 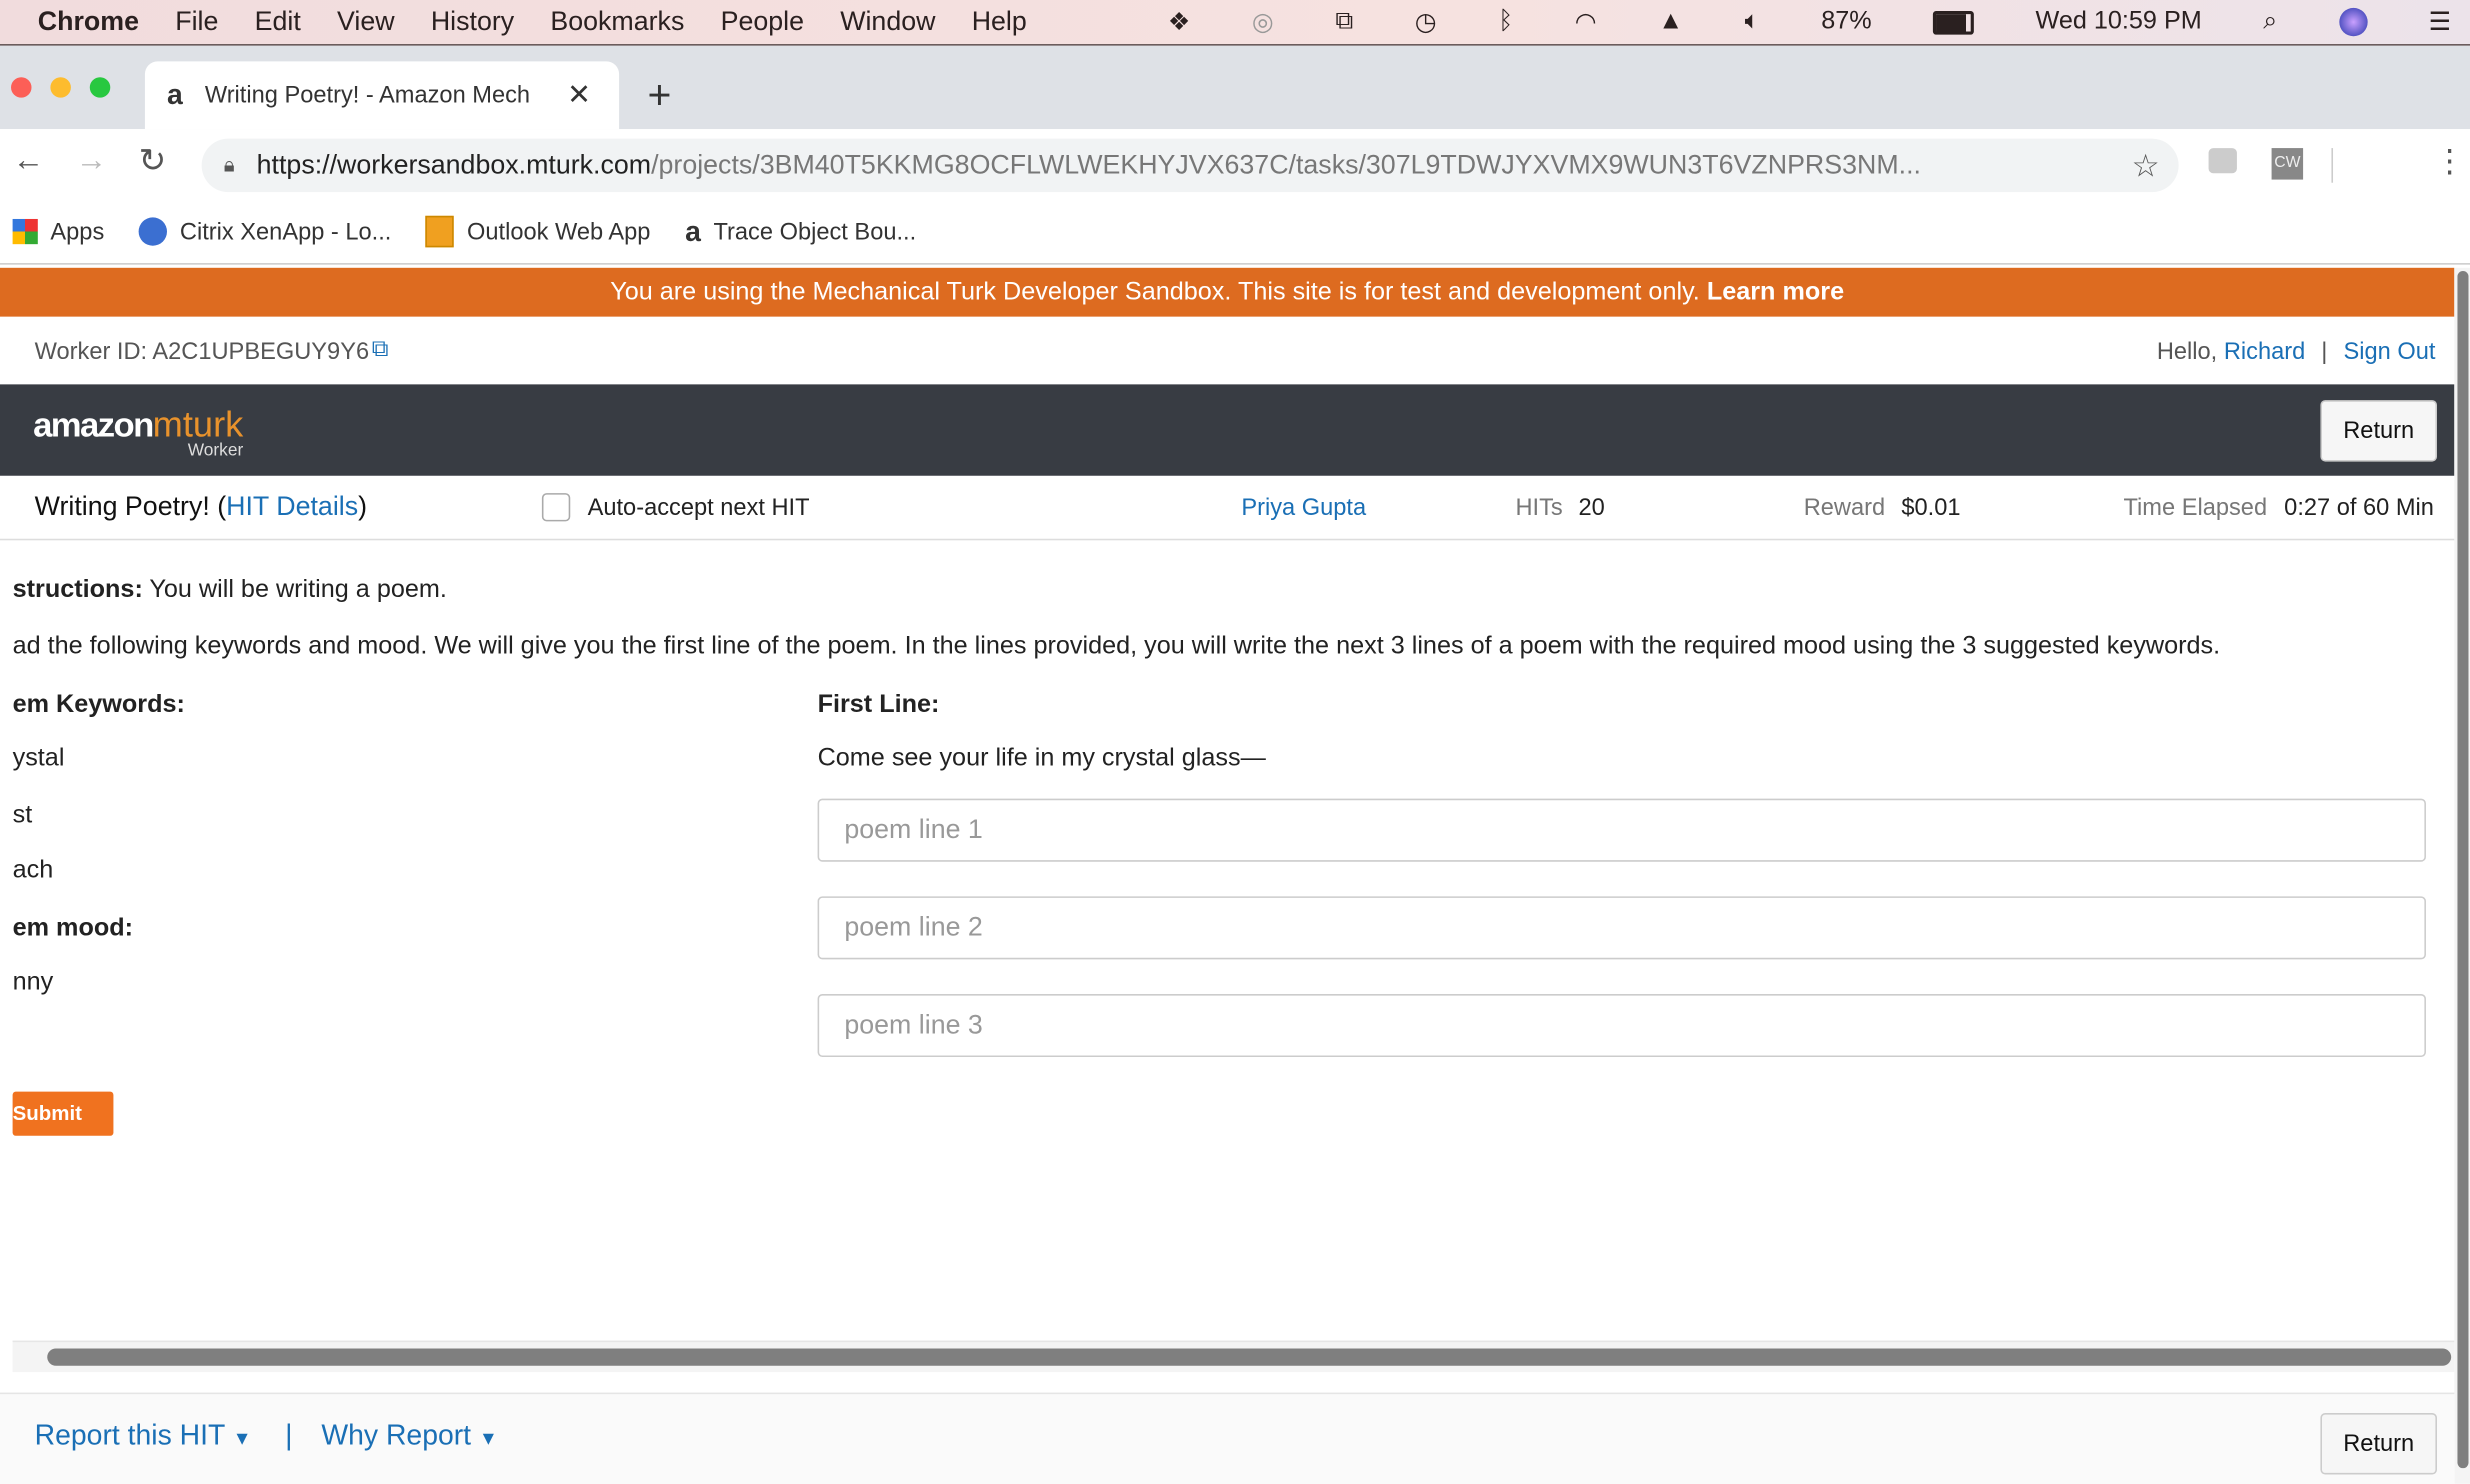 What do you see at coordinates (2450, 161) in the screenshot?
I see `chrome-menu-icon: ⋮` at bounding box center [2450, 161].